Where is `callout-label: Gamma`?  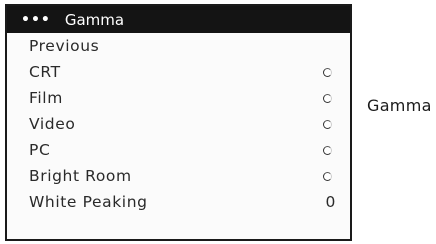 callout-label: Gamma is located at coordinates (399, 105).